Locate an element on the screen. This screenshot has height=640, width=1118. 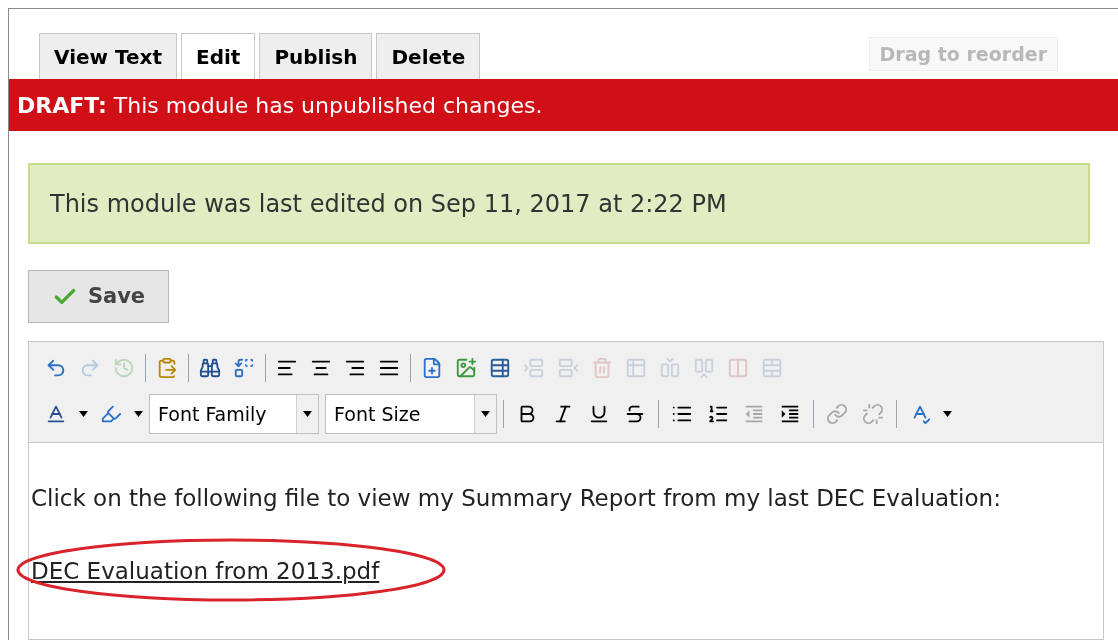
save-button: Save is located at coordinates (98, 296).